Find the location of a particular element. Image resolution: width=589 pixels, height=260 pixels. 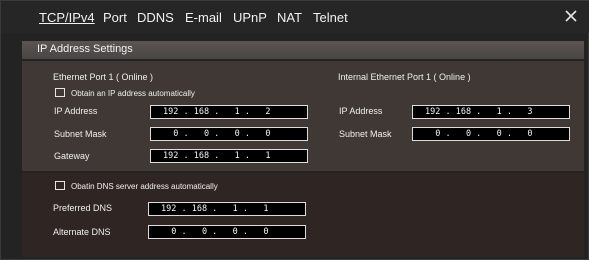

internal-ethernet-heading: Internal Ethernet Port 1 ( Online ) is located at coordinates (404, 77).